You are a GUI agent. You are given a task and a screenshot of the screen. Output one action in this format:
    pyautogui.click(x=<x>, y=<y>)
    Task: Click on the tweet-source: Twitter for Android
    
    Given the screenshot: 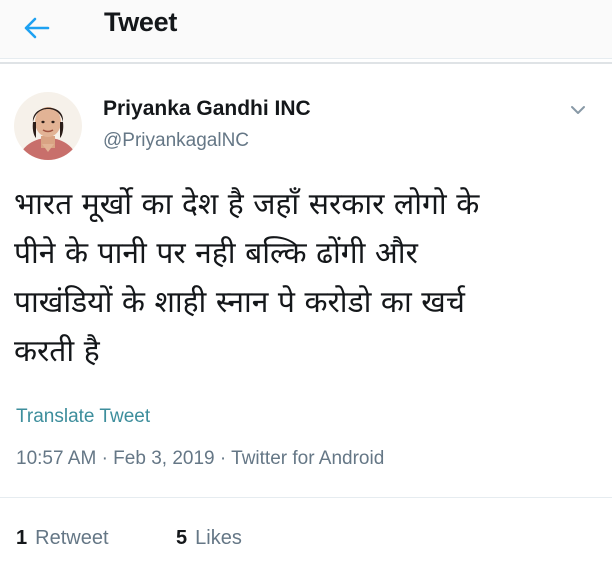 What is the action you would take?
    pyautogui.click(x=307, y=458)
    